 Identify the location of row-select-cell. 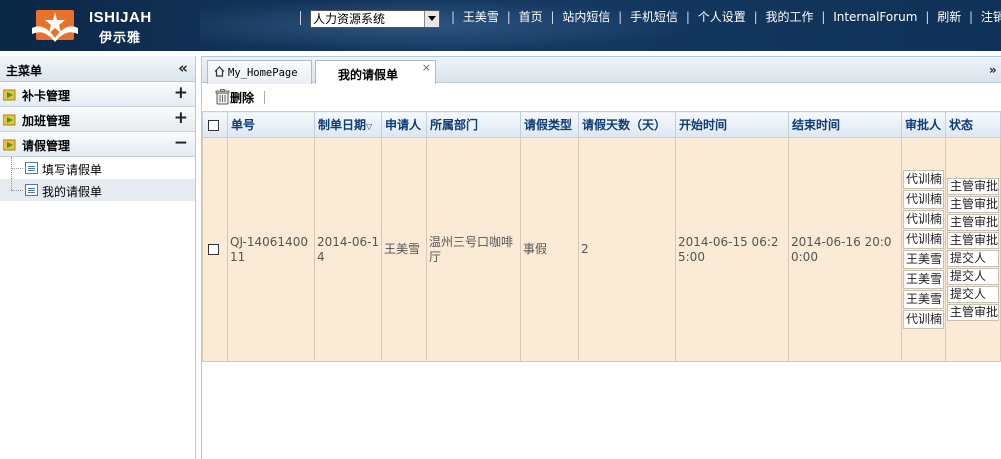
(215, 249).